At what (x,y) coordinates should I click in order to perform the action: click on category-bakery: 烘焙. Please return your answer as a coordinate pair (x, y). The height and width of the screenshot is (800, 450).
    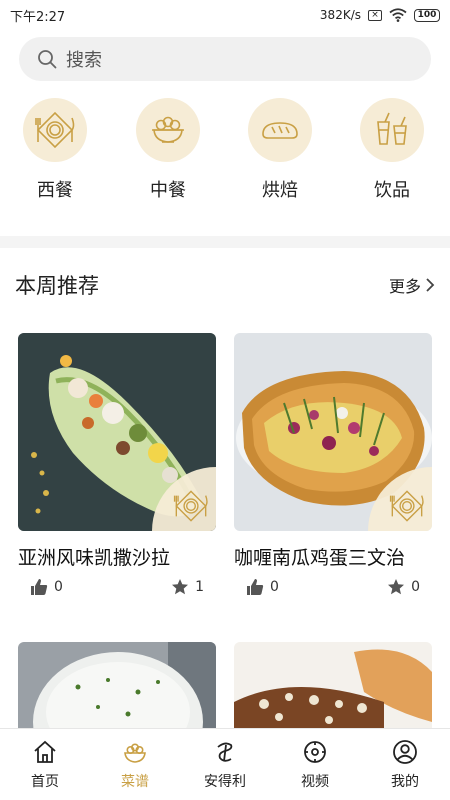
    Looking at the image, I should click on (280, 150).